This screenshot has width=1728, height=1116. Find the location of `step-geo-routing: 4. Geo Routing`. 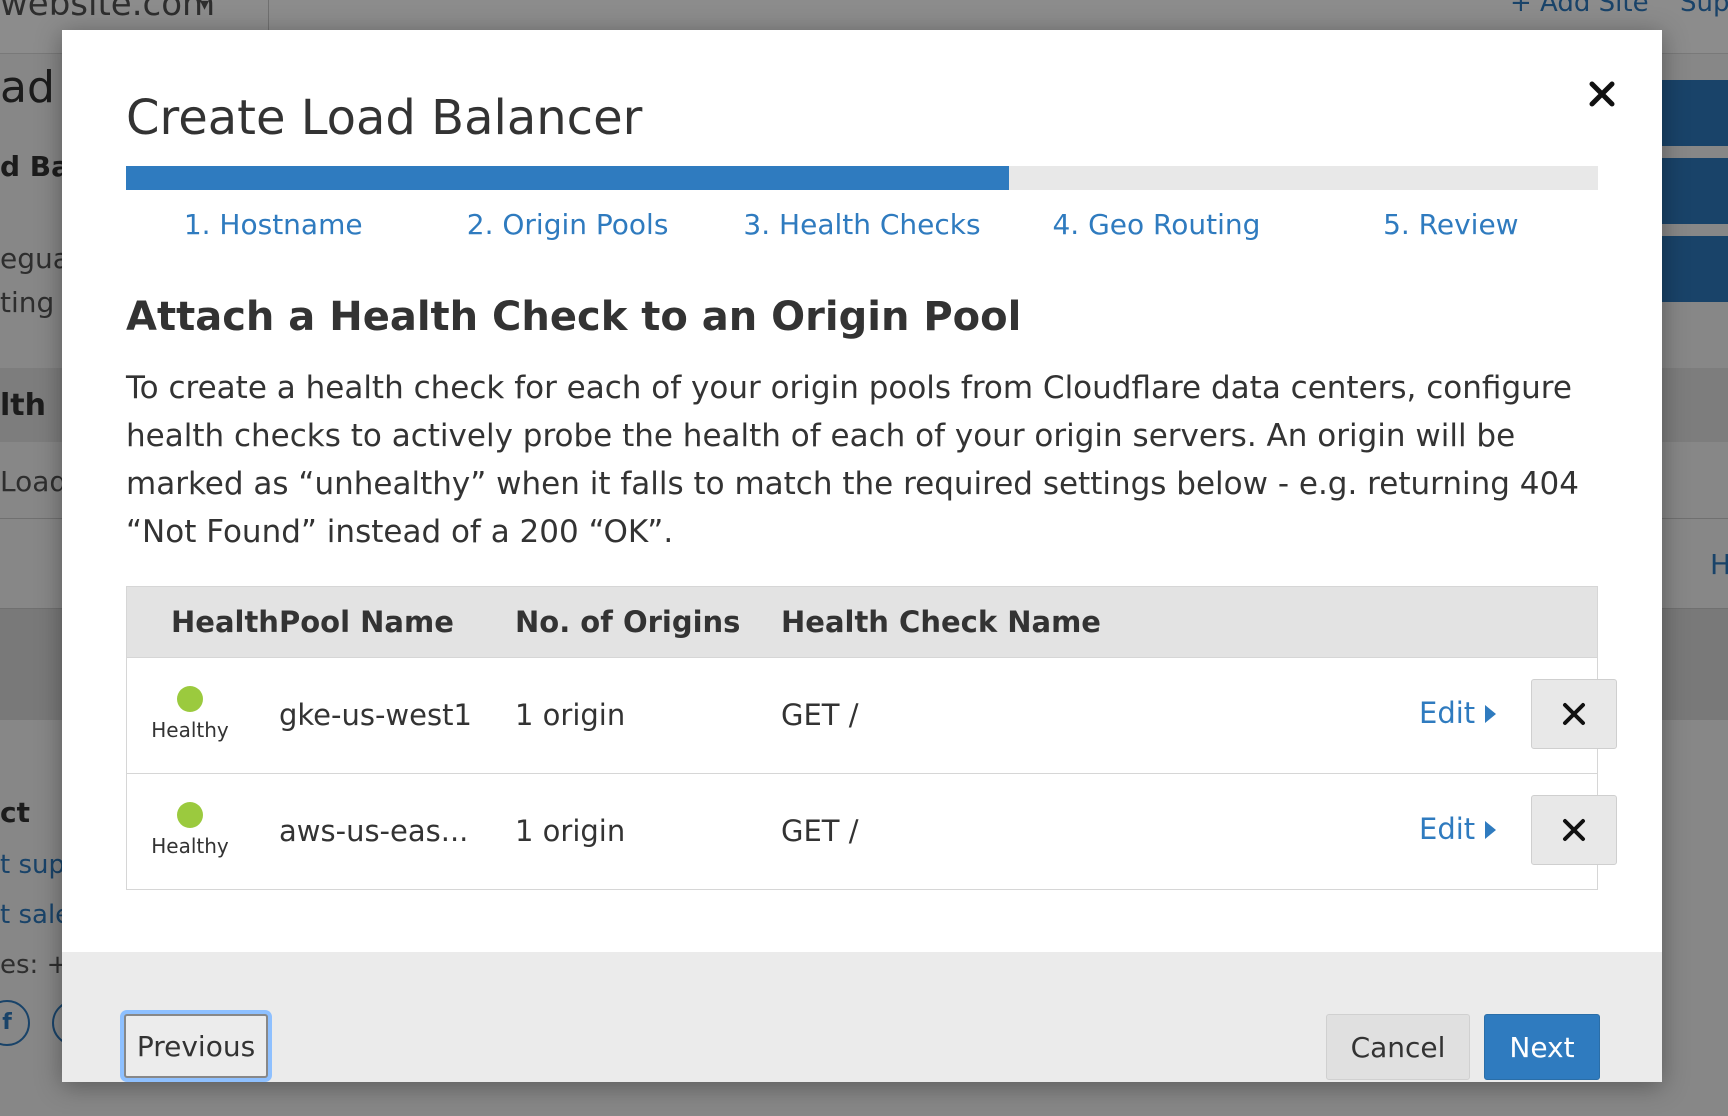

step-geo-routing: 4. Geo Routing is located at coordinates (1156, 224).